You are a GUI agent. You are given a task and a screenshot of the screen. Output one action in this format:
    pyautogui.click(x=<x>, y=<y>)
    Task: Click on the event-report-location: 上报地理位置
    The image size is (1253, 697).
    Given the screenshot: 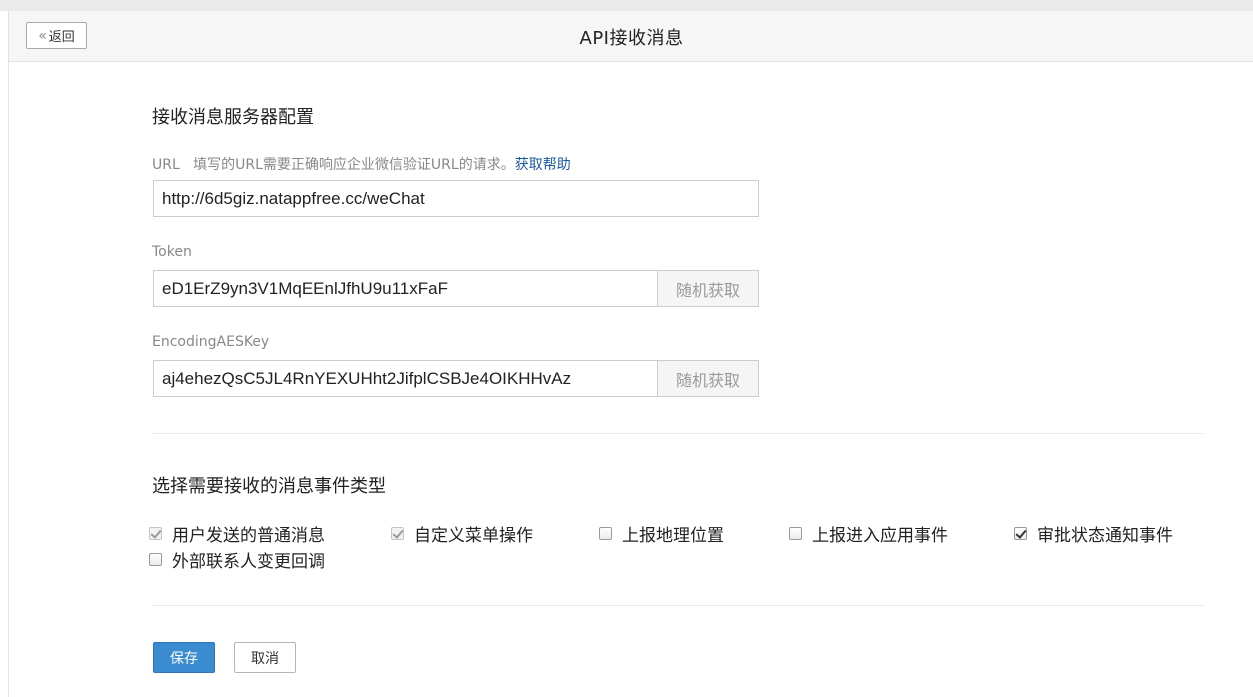 What is the action you would take?
    pyautogui.click(x=661, y=533)
    